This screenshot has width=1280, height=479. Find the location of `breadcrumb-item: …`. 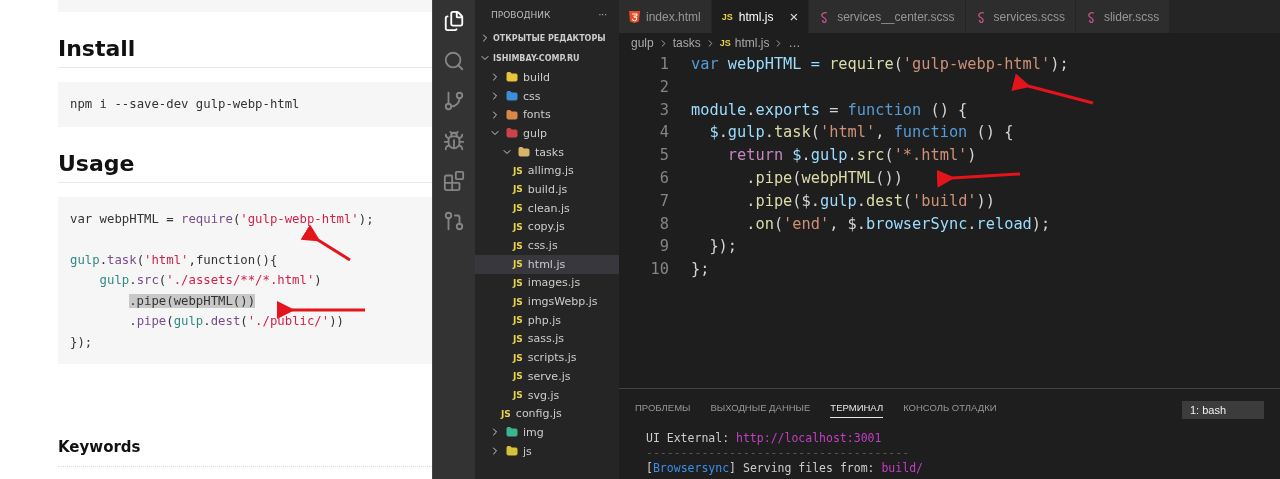

breadcrumb-item: … is located at coordinates (794, 43).